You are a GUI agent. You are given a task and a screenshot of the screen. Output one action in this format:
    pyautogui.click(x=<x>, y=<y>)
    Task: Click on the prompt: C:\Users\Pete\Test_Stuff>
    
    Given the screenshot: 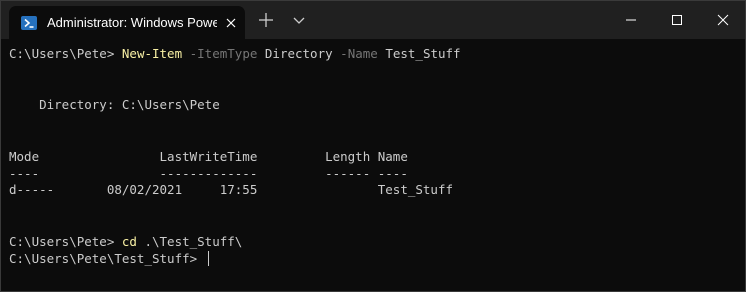 What is the action you would take?
    pyautogui.click(x=107, y=258)
    